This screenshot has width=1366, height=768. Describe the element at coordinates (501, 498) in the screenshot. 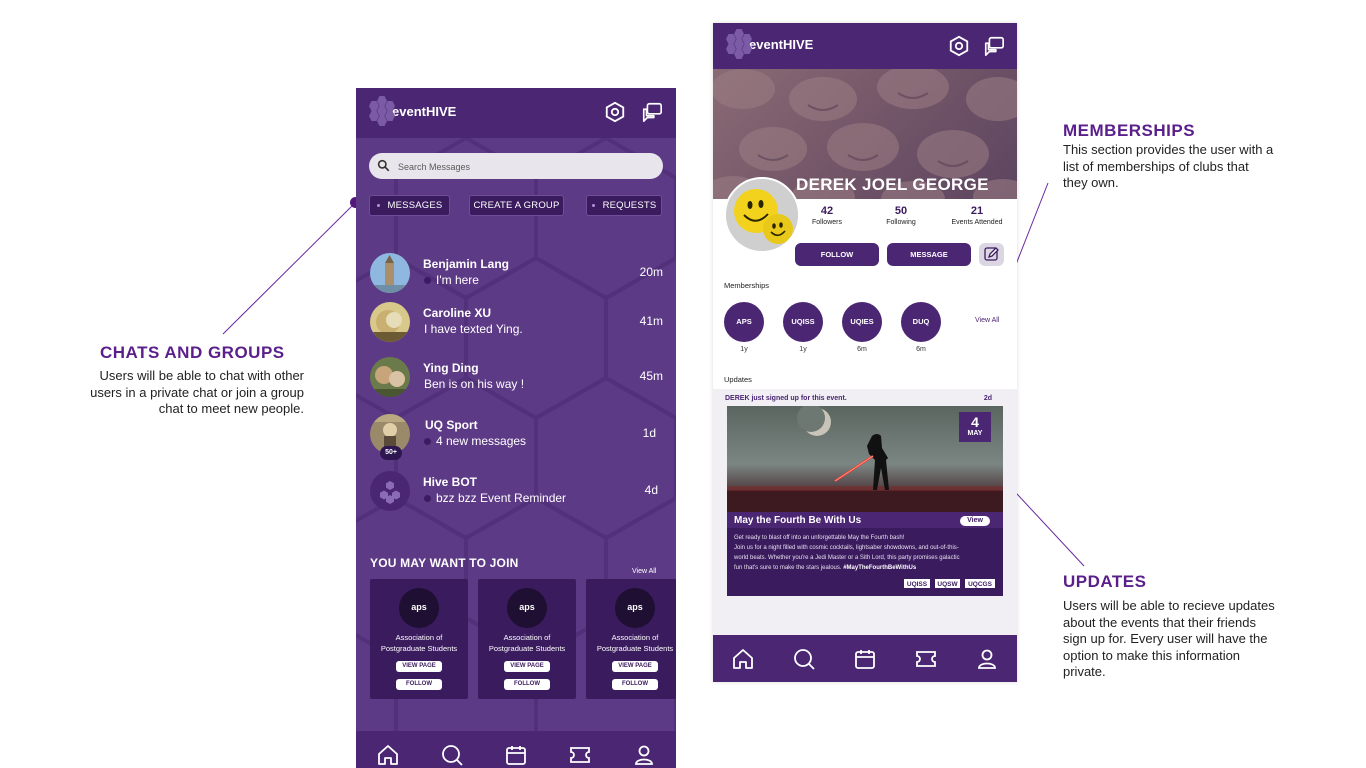

I see `chat-message: bzz bzz Event Reminder` at that location.